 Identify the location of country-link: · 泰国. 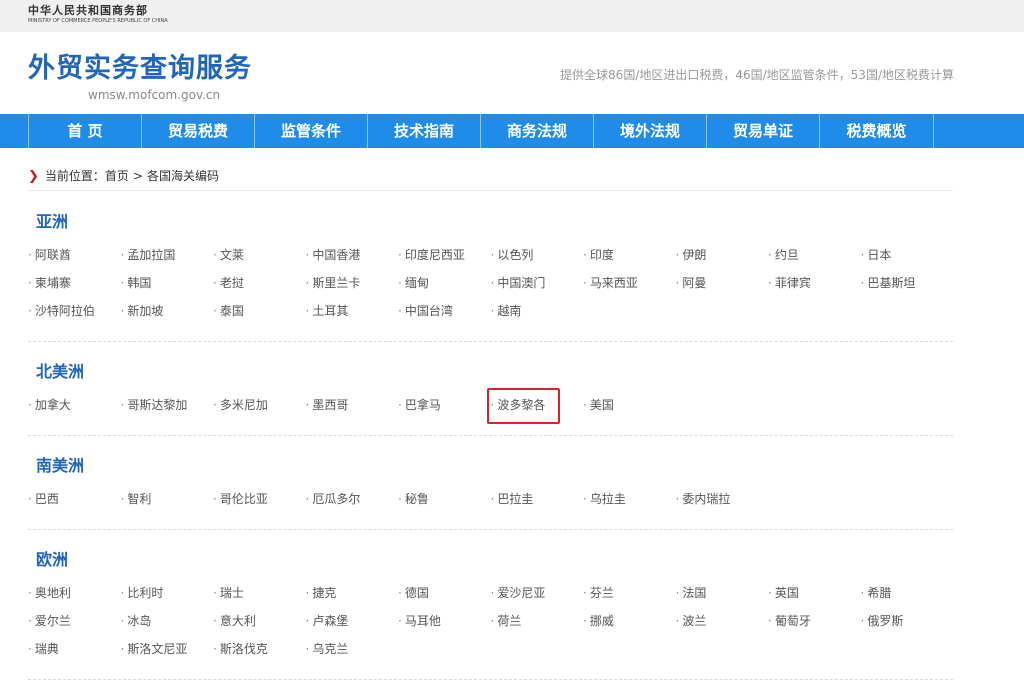
(259, 315).